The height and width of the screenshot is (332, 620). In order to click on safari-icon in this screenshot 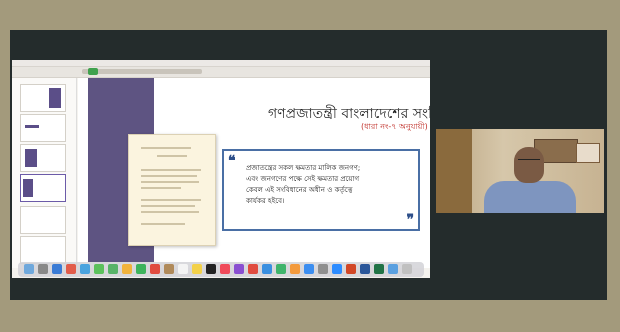, I will do `click(57, 269)`.